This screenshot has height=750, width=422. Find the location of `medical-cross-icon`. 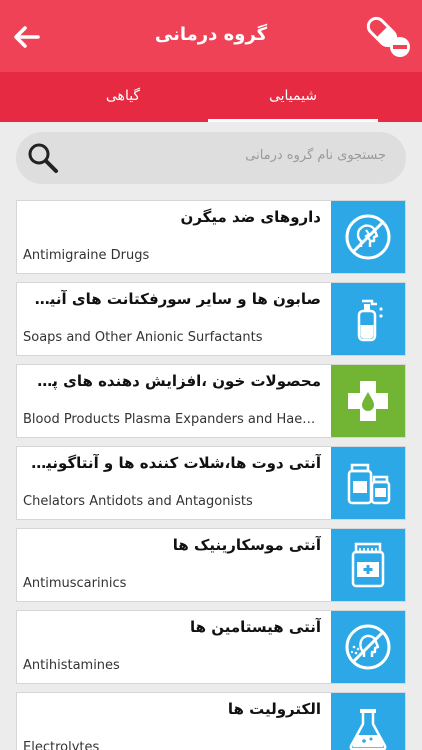

medical-cross-icon is located at coordinates (368, 401).